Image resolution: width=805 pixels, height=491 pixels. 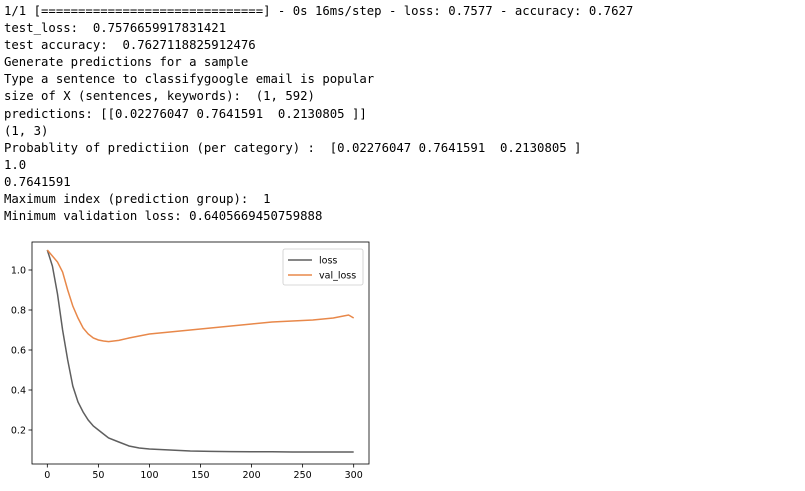 I want to click on console-line: (1, 3), so click(x=26, y=130).